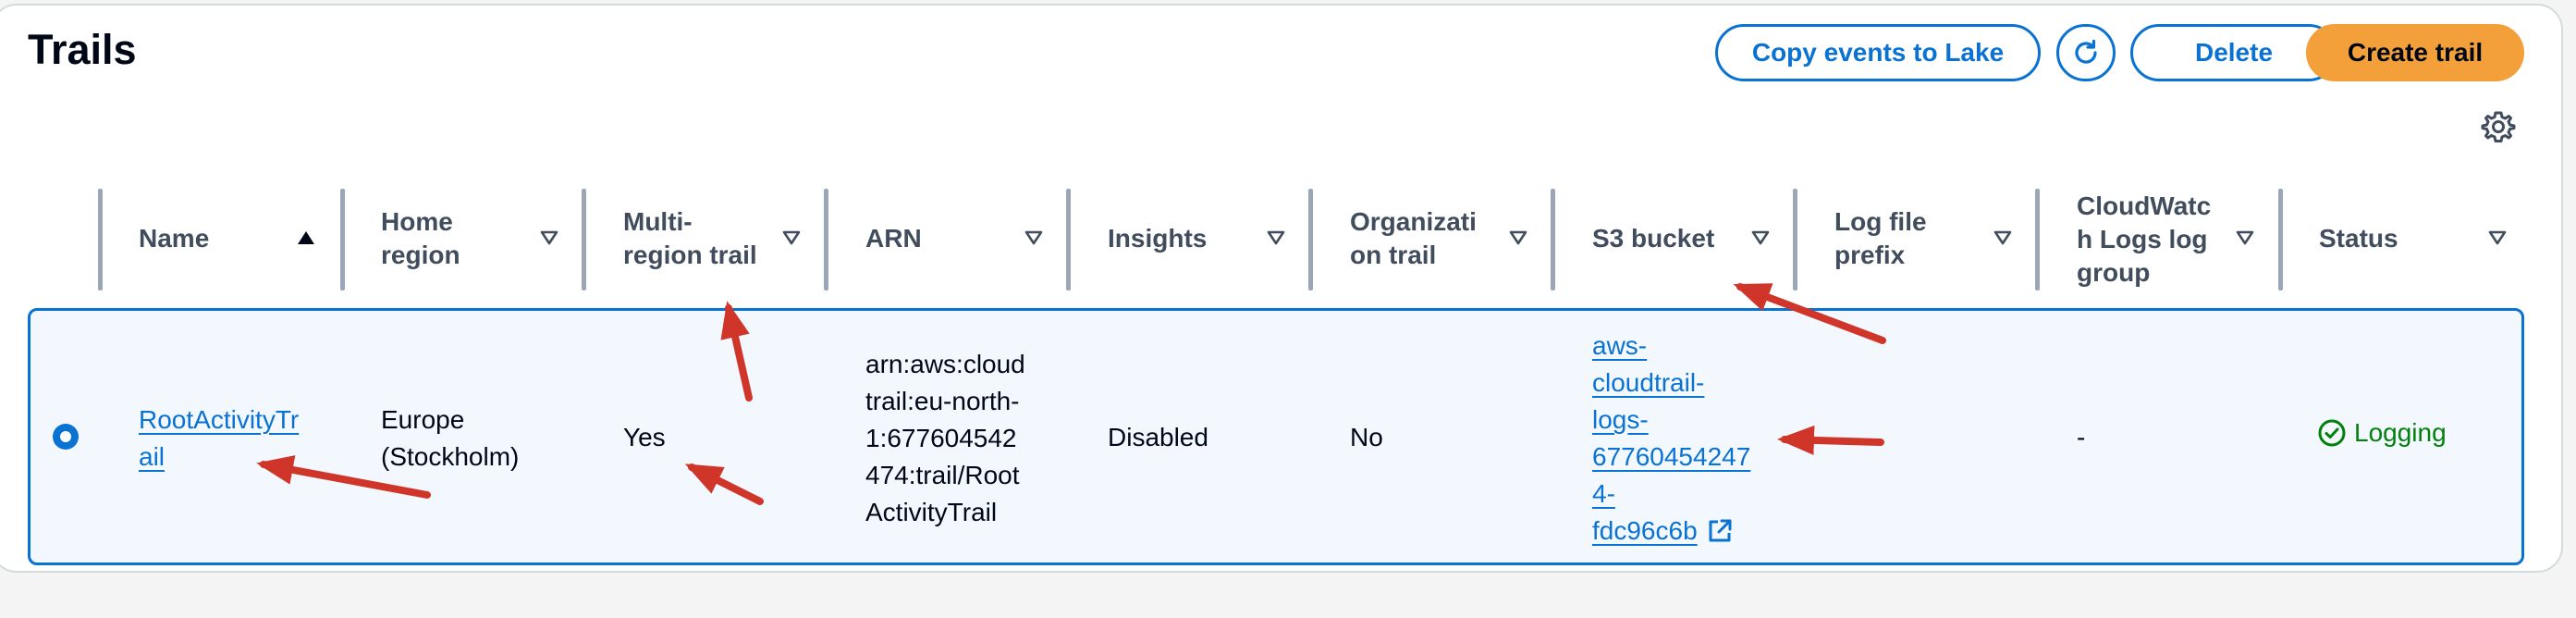  I want to click on organization-trail-value: No, so click(1366, 437).